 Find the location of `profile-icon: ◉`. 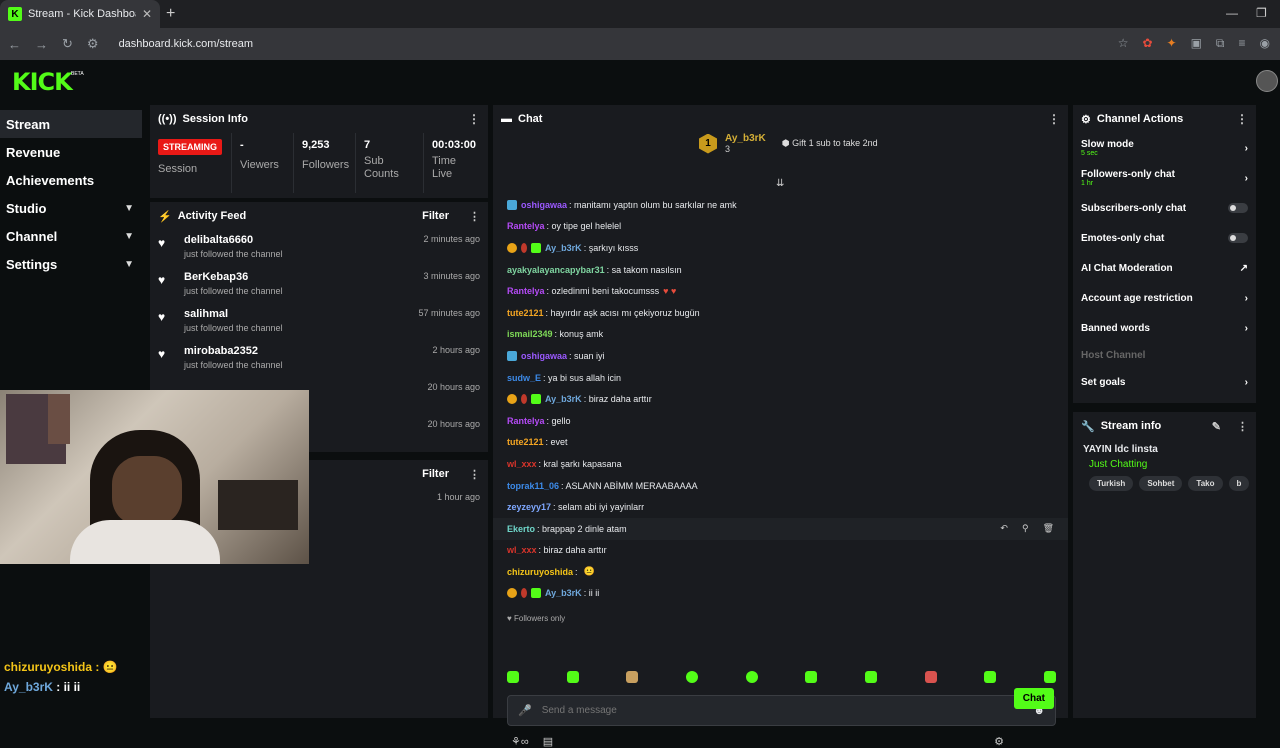

profile-icon: ◉ is located at coordinates (1265, 43).